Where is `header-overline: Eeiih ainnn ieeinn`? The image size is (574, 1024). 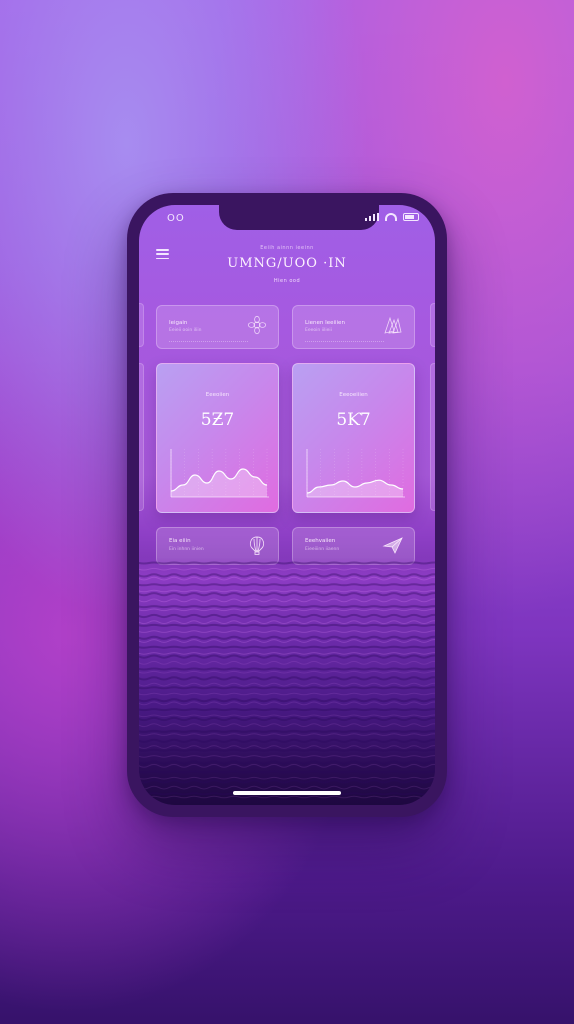
header-overline: Eeiih ainnn ieeinn is located at coordinates (287, 248).